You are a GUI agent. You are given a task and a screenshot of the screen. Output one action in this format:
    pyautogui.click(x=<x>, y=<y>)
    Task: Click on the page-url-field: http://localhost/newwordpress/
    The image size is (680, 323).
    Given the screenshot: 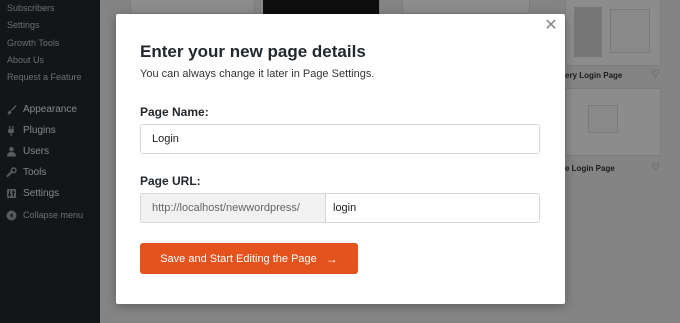 What is the action you would take?
    pyautogui.click(x=340, y=208)
    